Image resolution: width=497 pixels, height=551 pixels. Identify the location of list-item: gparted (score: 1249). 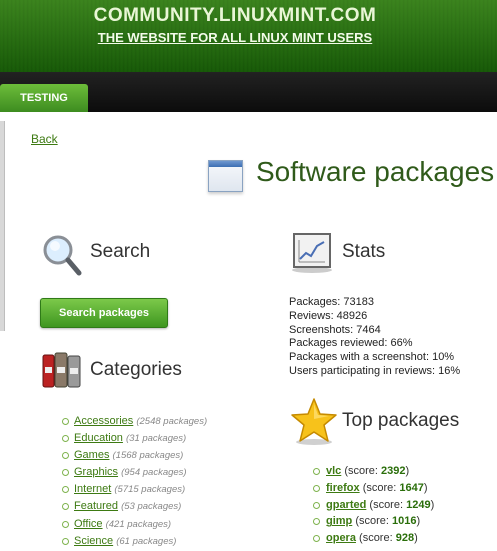
(373, 505).